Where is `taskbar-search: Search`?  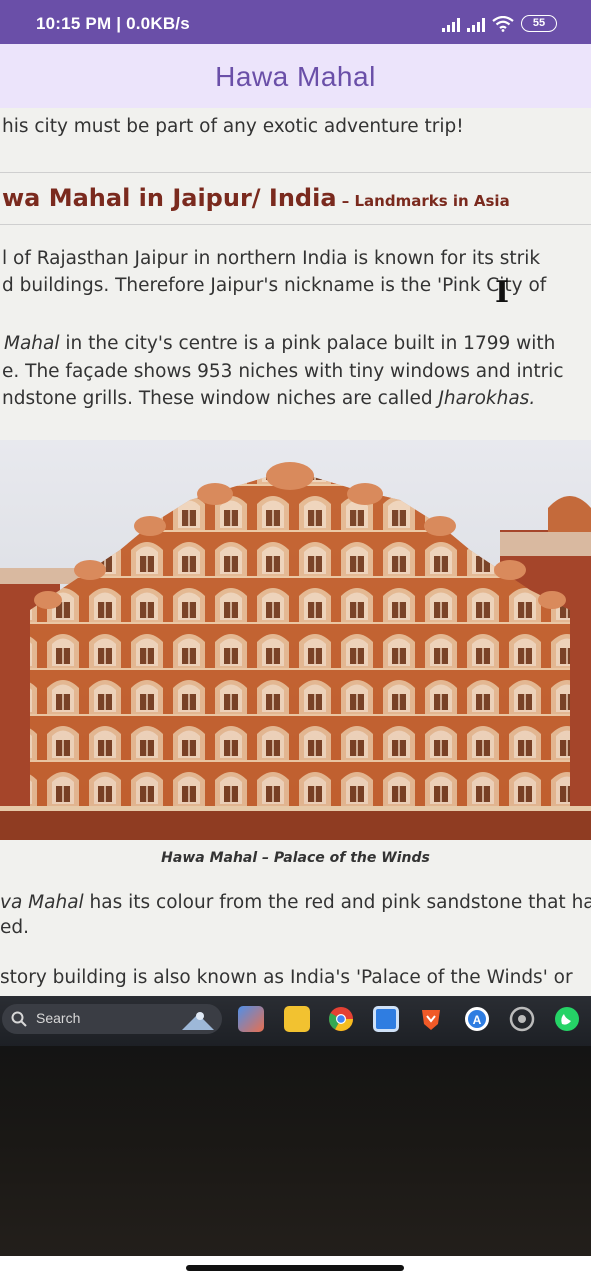 taskbar-search: Search is located at coordinates (112, 1019).